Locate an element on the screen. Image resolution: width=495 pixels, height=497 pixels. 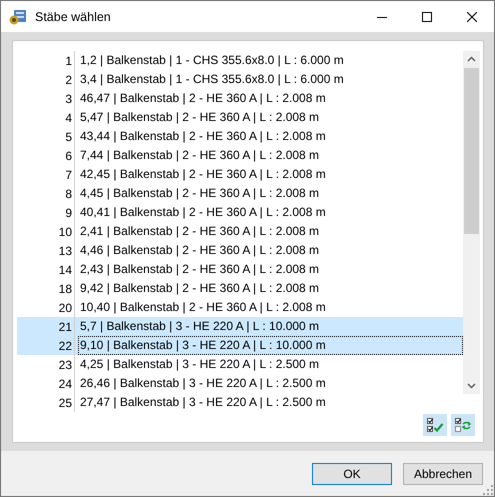
row-number: 21 is located at coordinates (65, 327).